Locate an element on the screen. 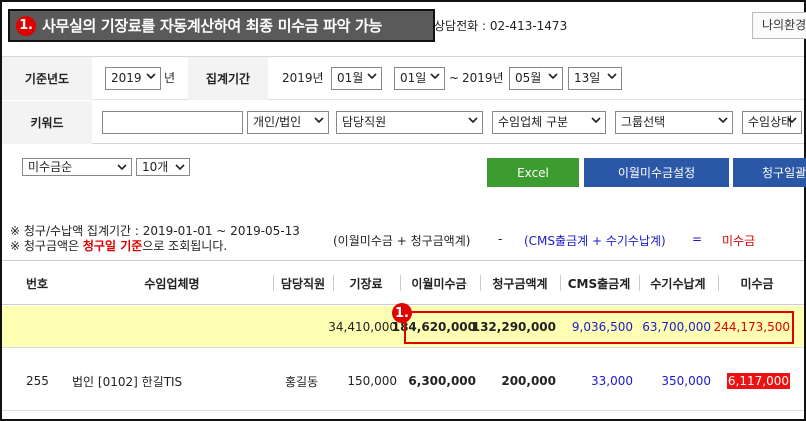  base-year-select: 2019 is located at coordinates (133, 78).